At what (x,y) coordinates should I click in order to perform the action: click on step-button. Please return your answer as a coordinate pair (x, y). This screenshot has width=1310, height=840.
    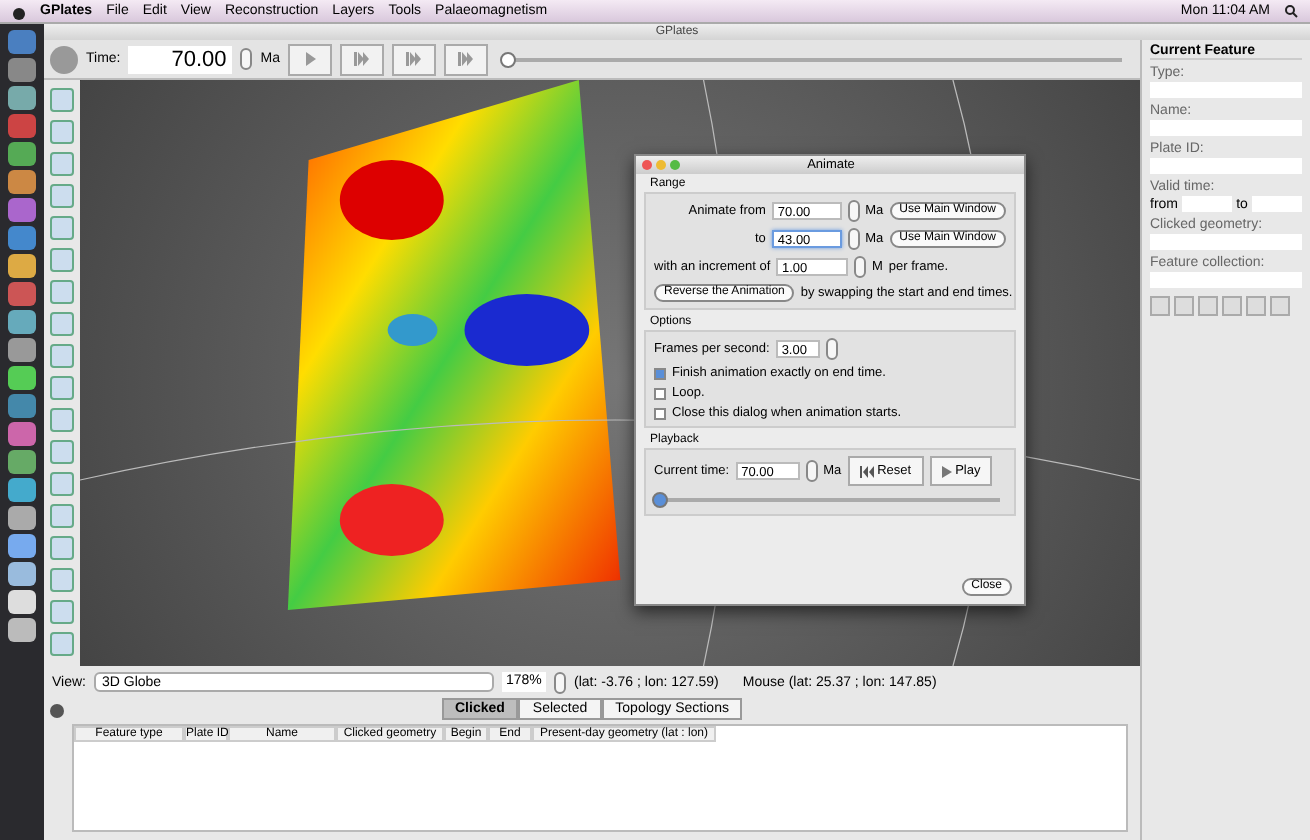
    Looking at the image, I should click on (361, 59).